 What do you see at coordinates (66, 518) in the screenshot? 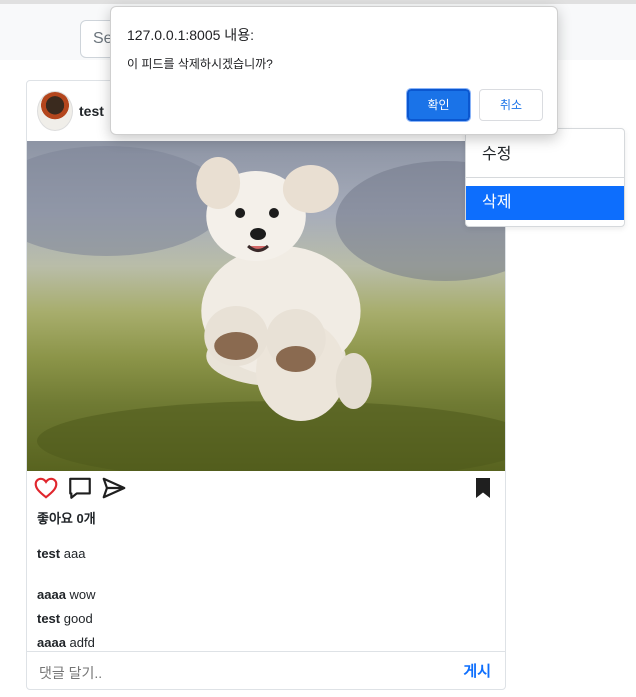
I see `likes-count: 좋아요 0개` at bounding box center [66, 518].